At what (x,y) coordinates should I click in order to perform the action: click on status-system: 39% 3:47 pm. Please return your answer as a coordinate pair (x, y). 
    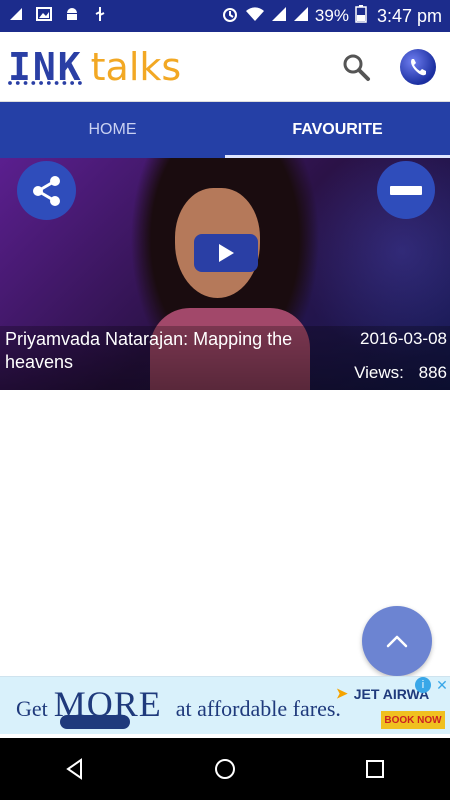
    Looking at the image, I should click on (331, 16).